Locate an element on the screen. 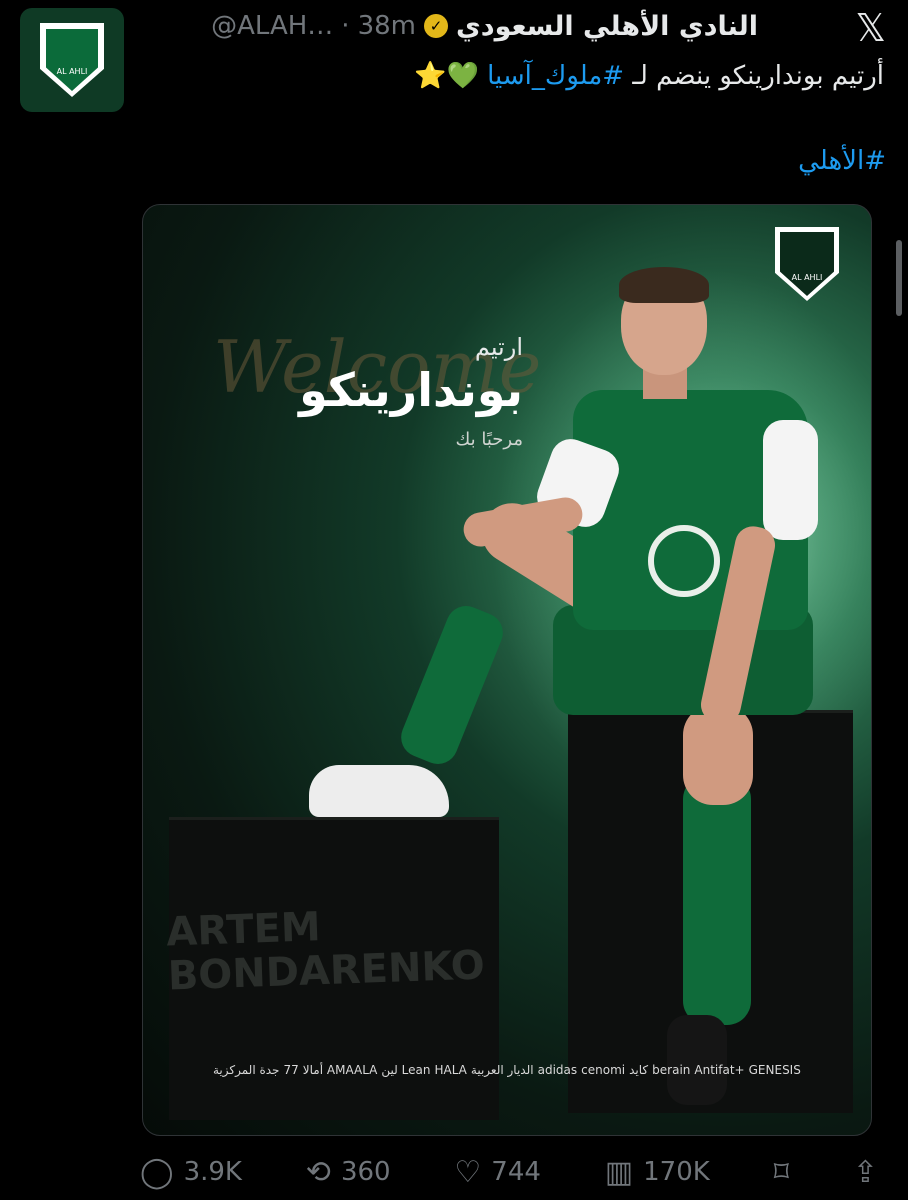 Image resolution: width=908 pixels, height=1200 pixels. player-hair is located at coordinates (664, 285).